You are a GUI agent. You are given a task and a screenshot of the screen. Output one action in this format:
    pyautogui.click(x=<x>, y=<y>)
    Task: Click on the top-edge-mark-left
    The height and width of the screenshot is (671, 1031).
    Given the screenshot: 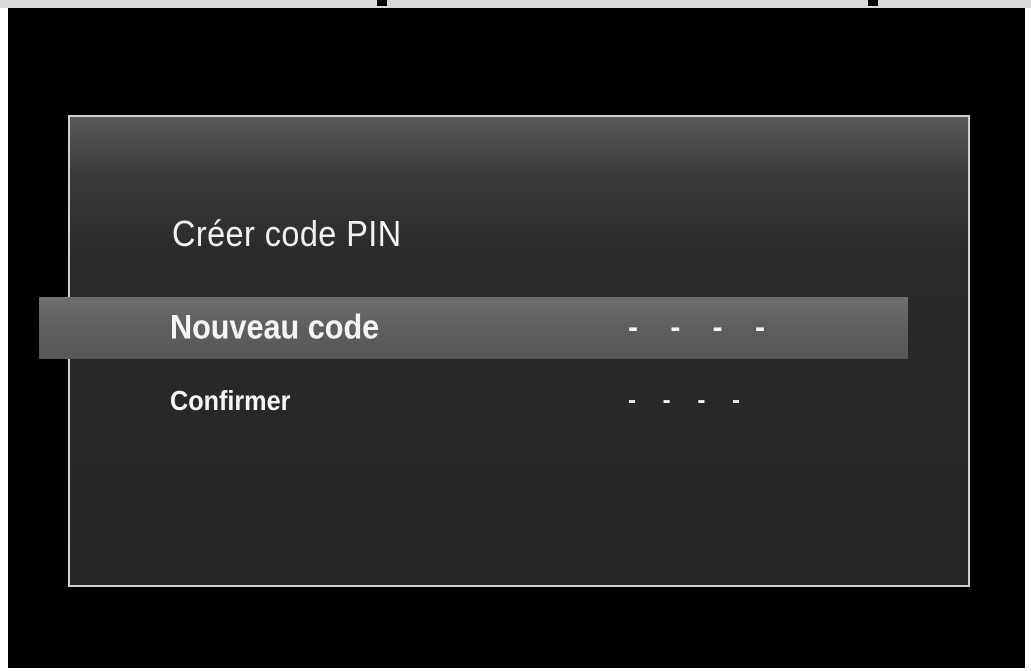 What is the action you would take?
    pyautogui.click(x=382, y=3)
    